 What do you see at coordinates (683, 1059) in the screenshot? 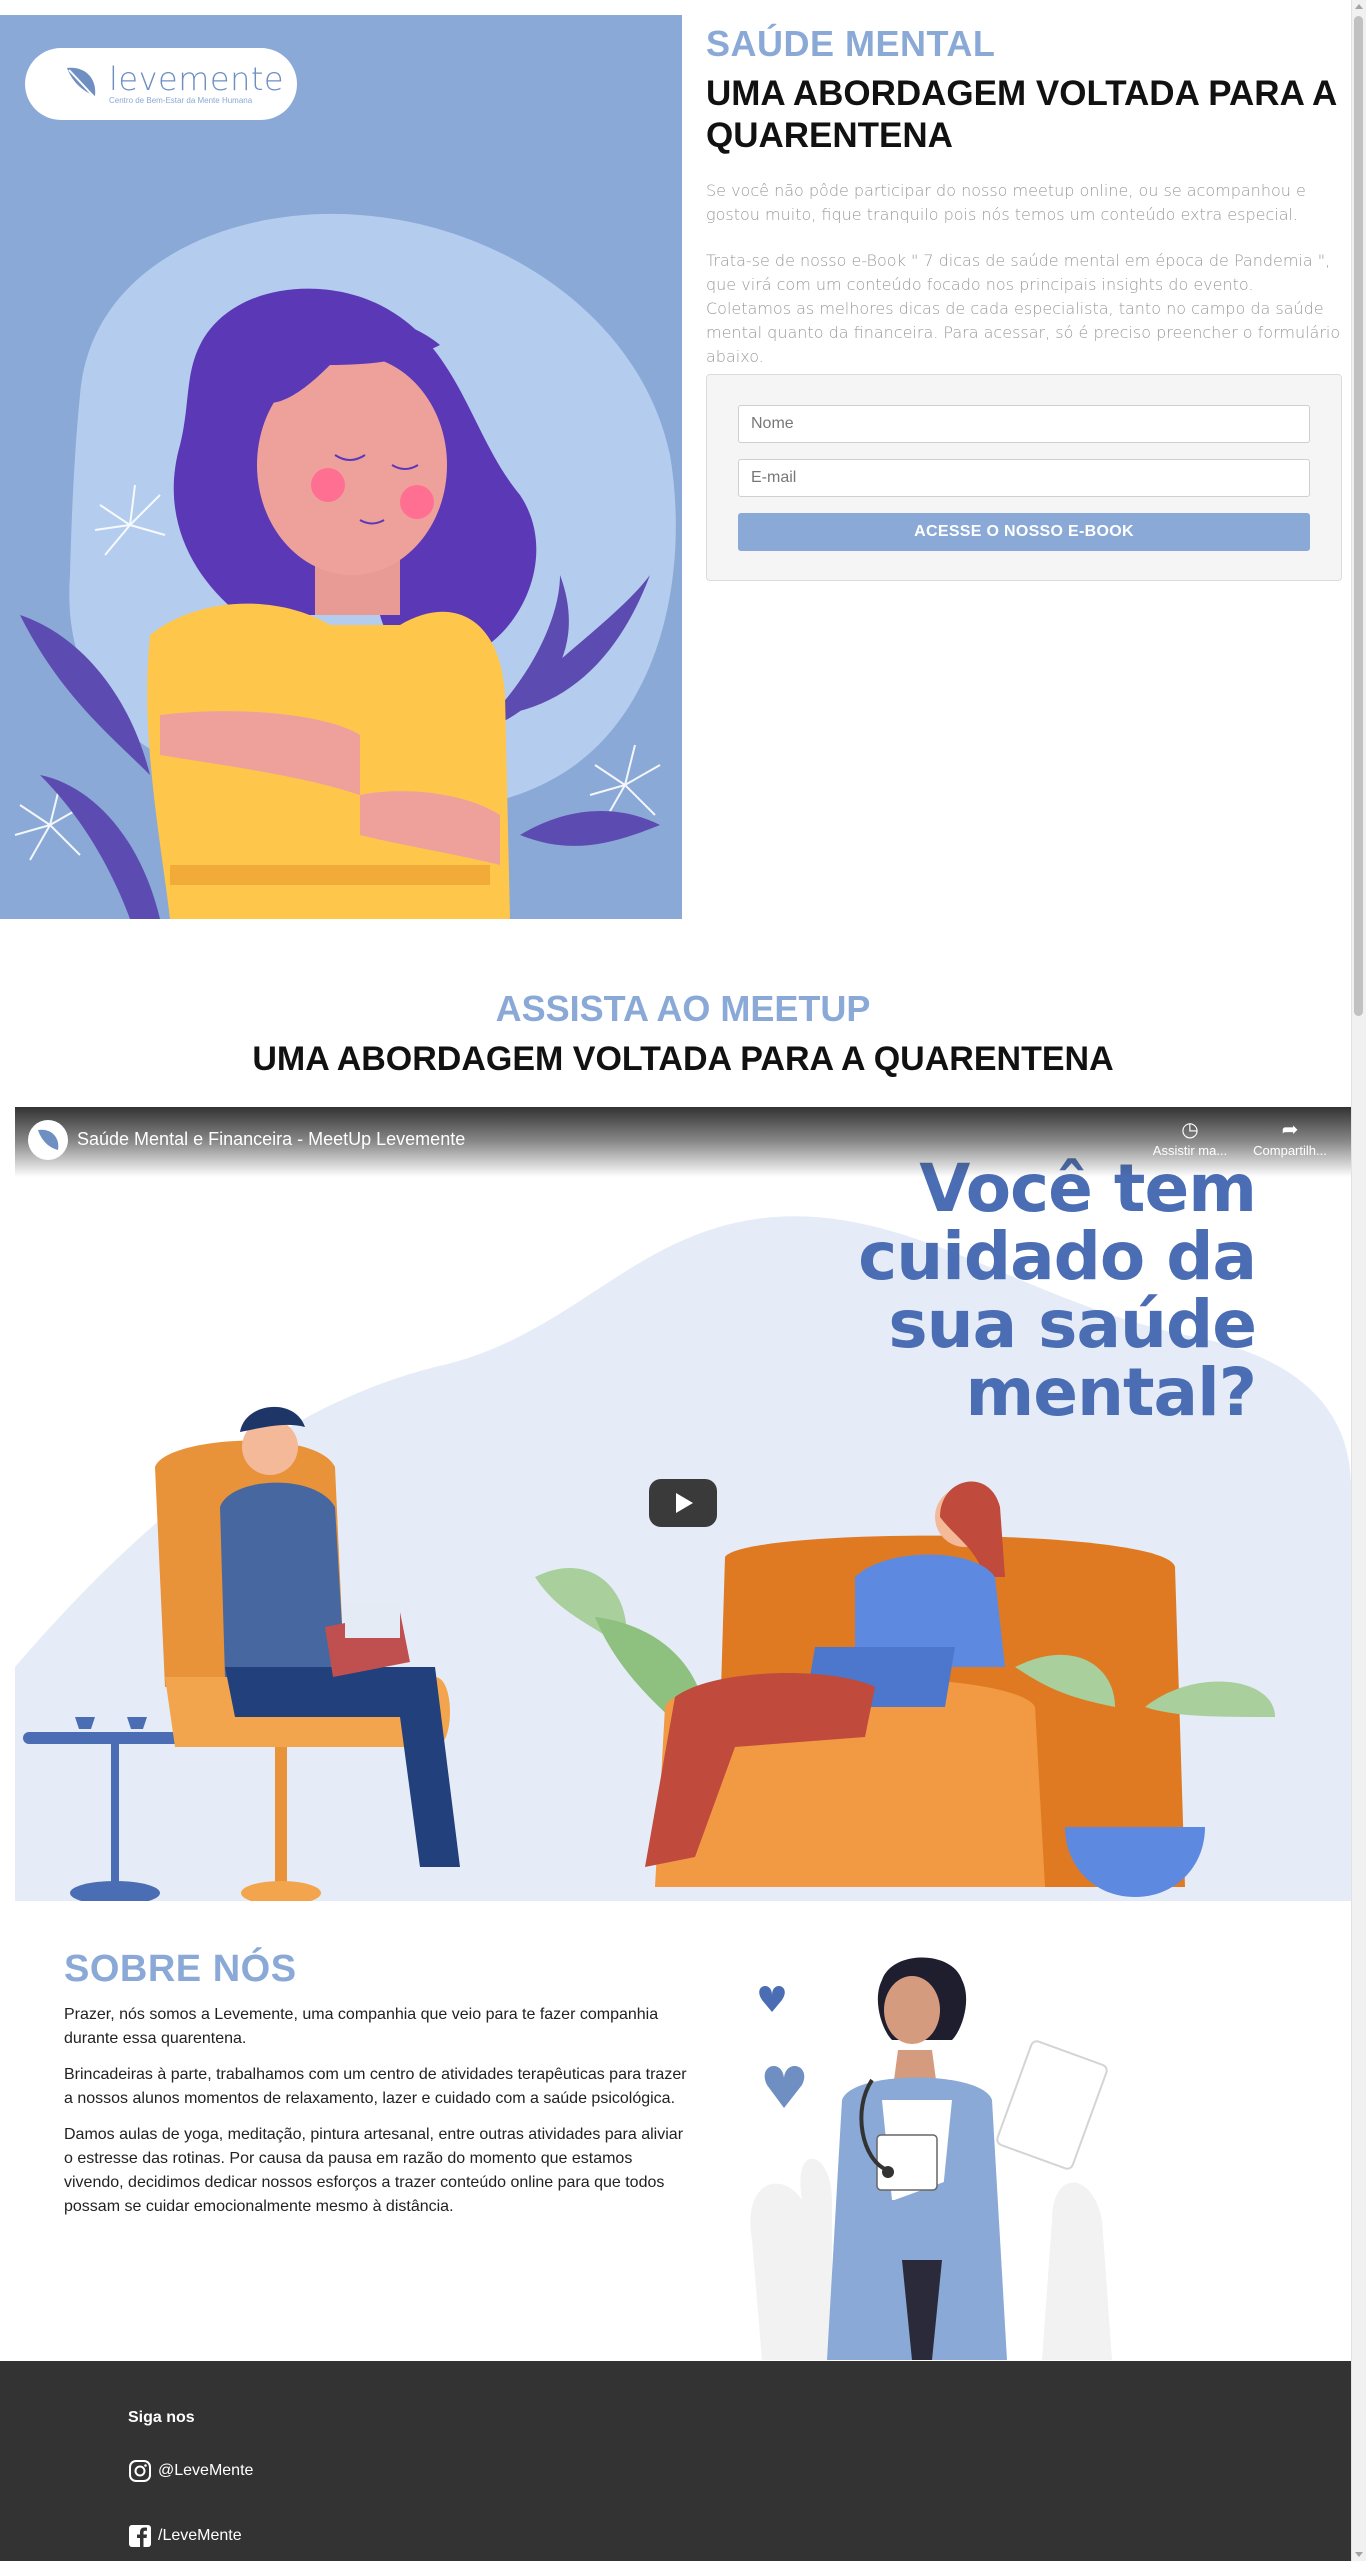
I see `meetup-title: UMA ABORDAGEM VOLTADA PARA A QUARENTENA` at bounding box center [683, 1059].